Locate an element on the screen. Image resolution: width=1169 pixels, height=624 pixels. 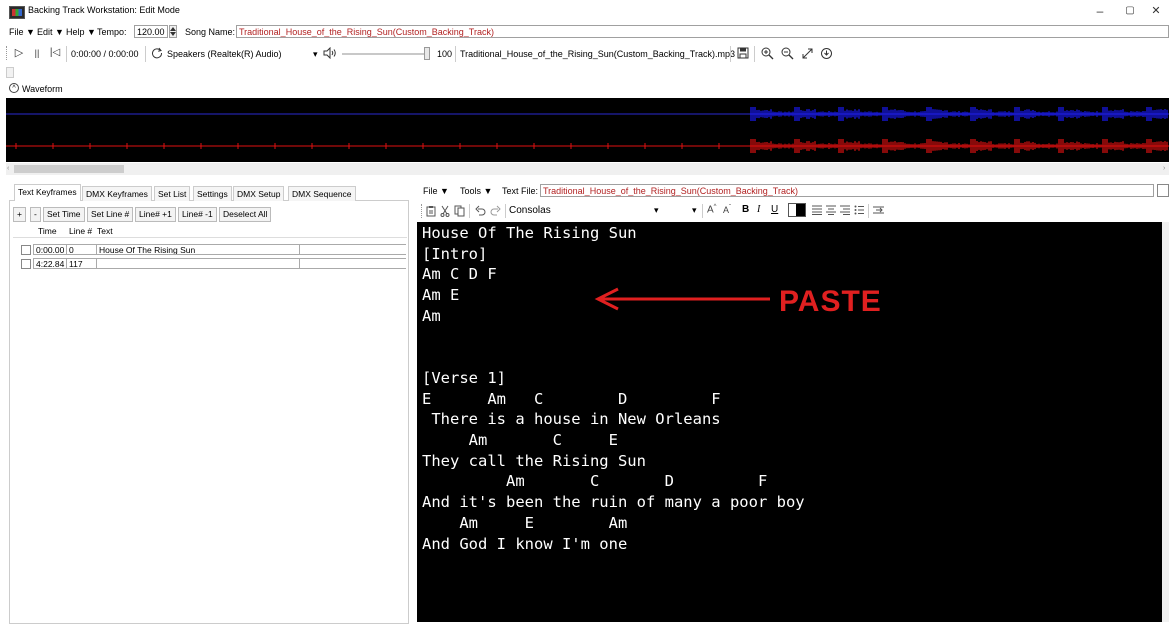
remove-keyframe-button: - is located at coordinates (35, 214).